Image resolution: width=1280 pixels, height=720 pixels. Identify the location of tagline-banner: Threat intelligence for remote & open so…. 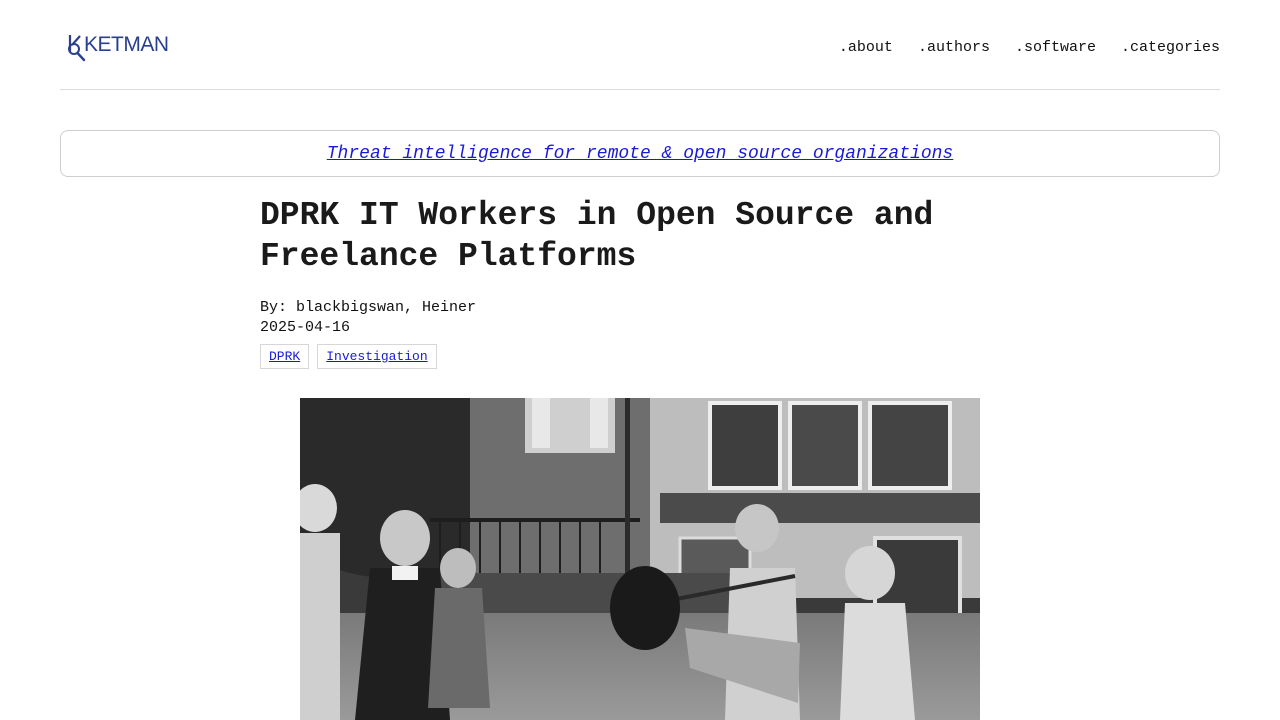
(640, 153).